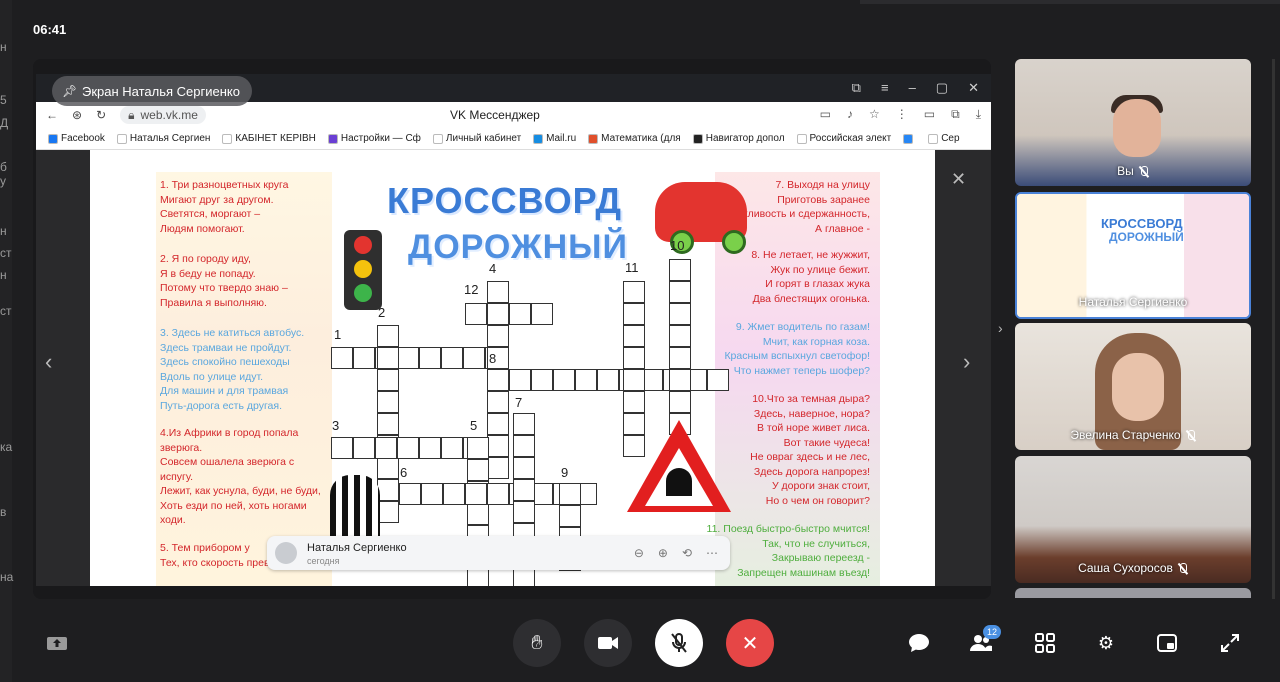  I want to click on bookmark-label: Mail.ru, so click(561, 138).